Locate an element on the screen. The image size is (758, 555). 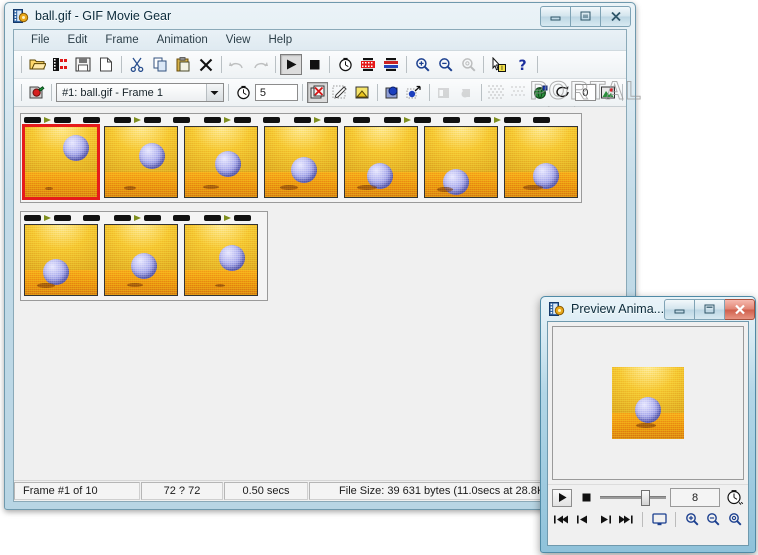
crop-icon is located at coordinates (362, 92).